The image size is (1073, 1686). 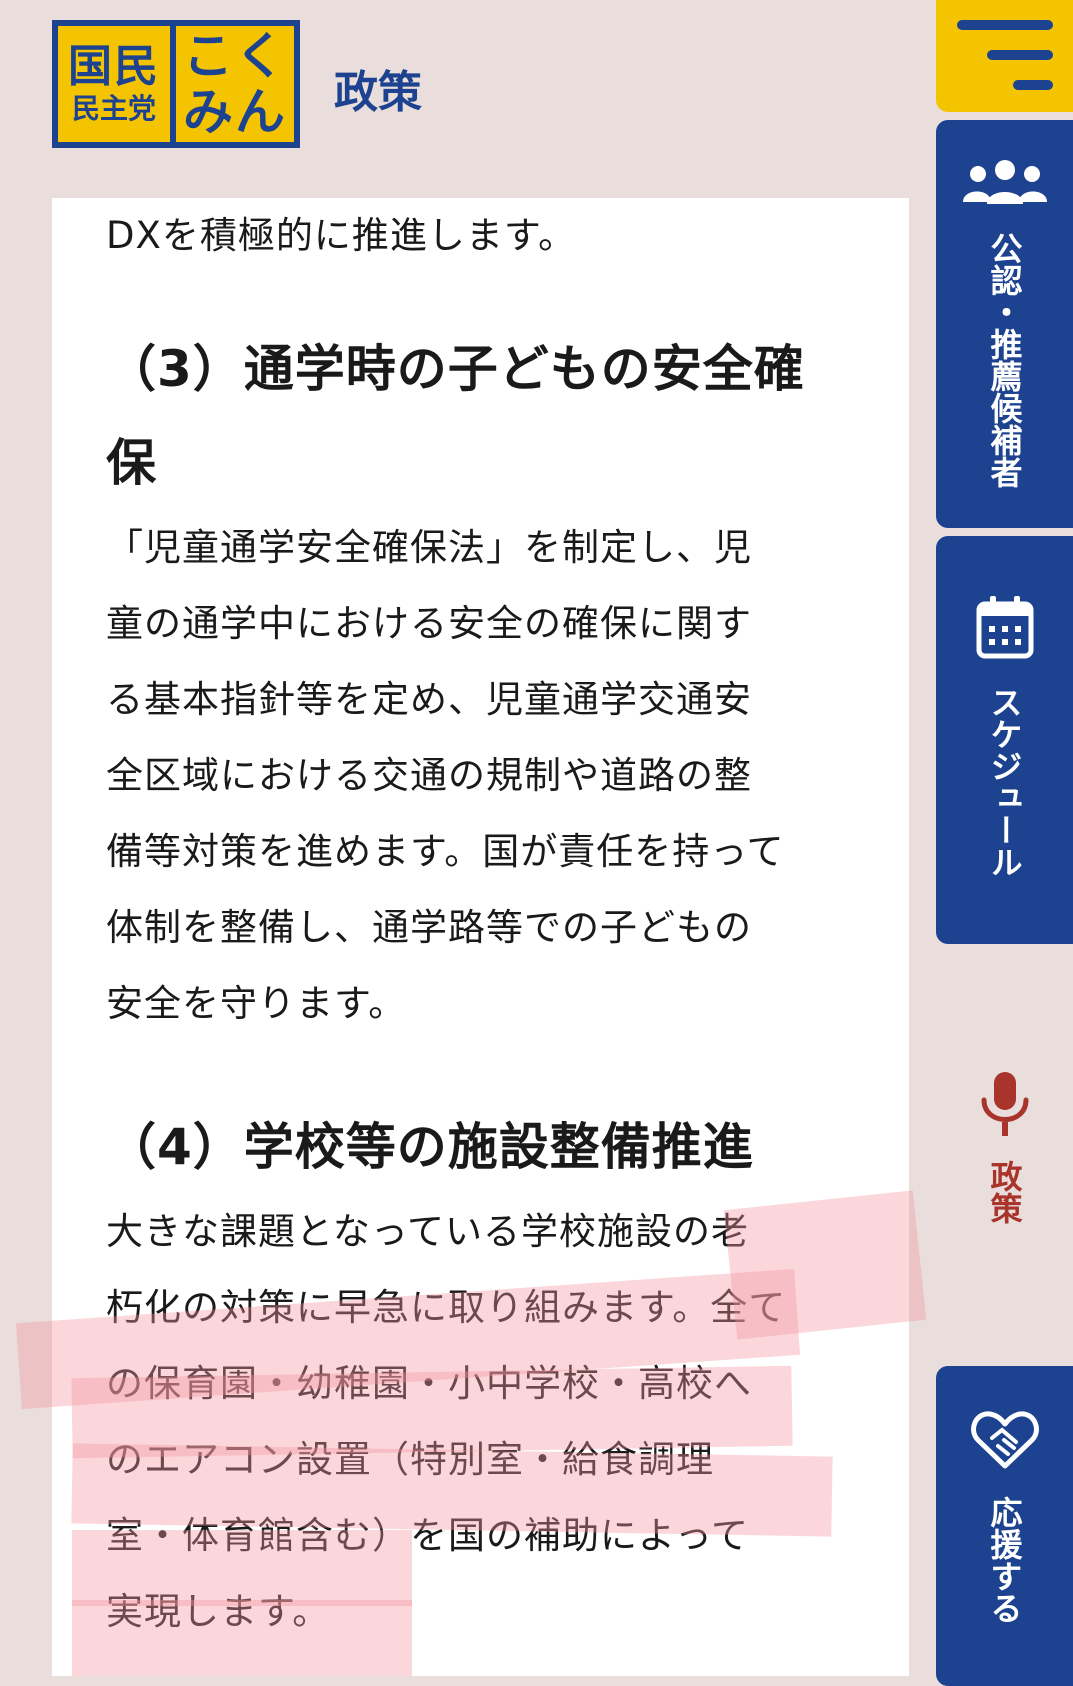 I want to click on section4-line: 実現します。, so click(x=218, y=1611).